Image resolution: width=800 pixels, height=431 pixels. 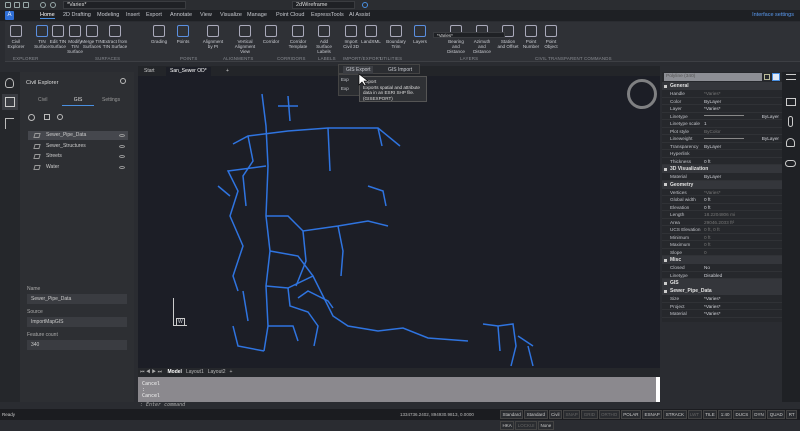 I want to click on property-row: Area 29046.2033 ft², so click(x=722, y=222).